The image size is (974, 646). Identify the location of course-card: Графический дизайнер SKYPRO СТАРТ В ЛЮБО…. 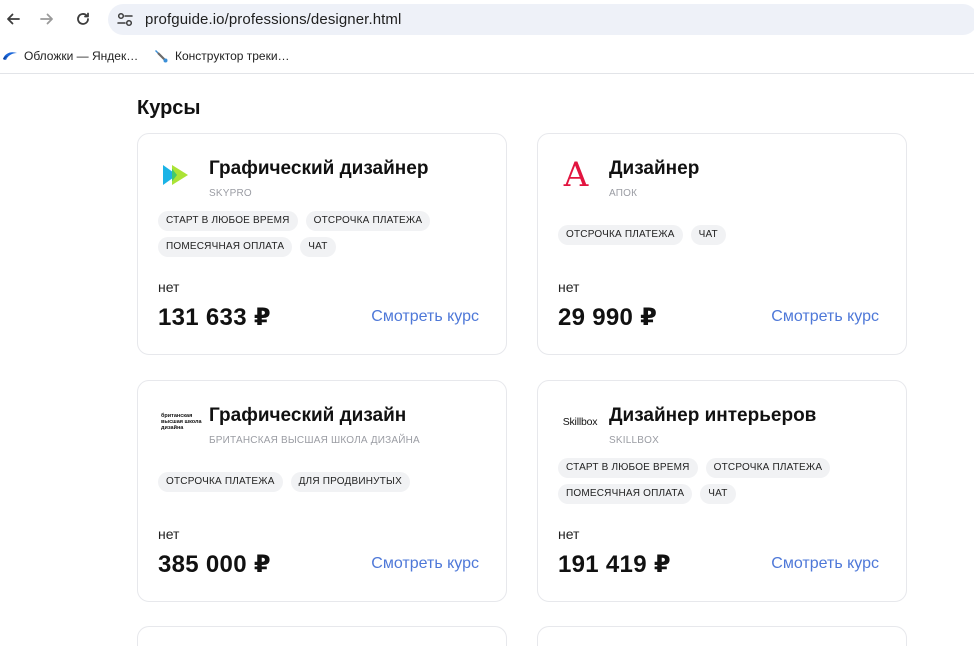
(322, 244).